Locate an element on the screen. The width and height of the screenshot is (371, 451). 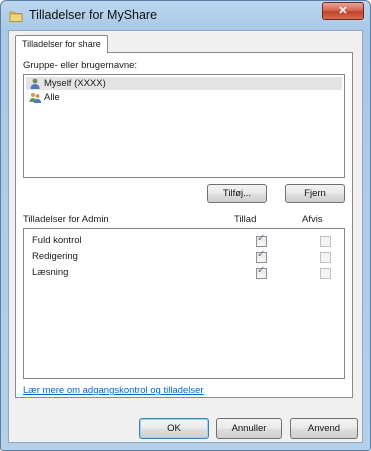
user-label: Myself (XXXX) is located at coordinates (75, 83).